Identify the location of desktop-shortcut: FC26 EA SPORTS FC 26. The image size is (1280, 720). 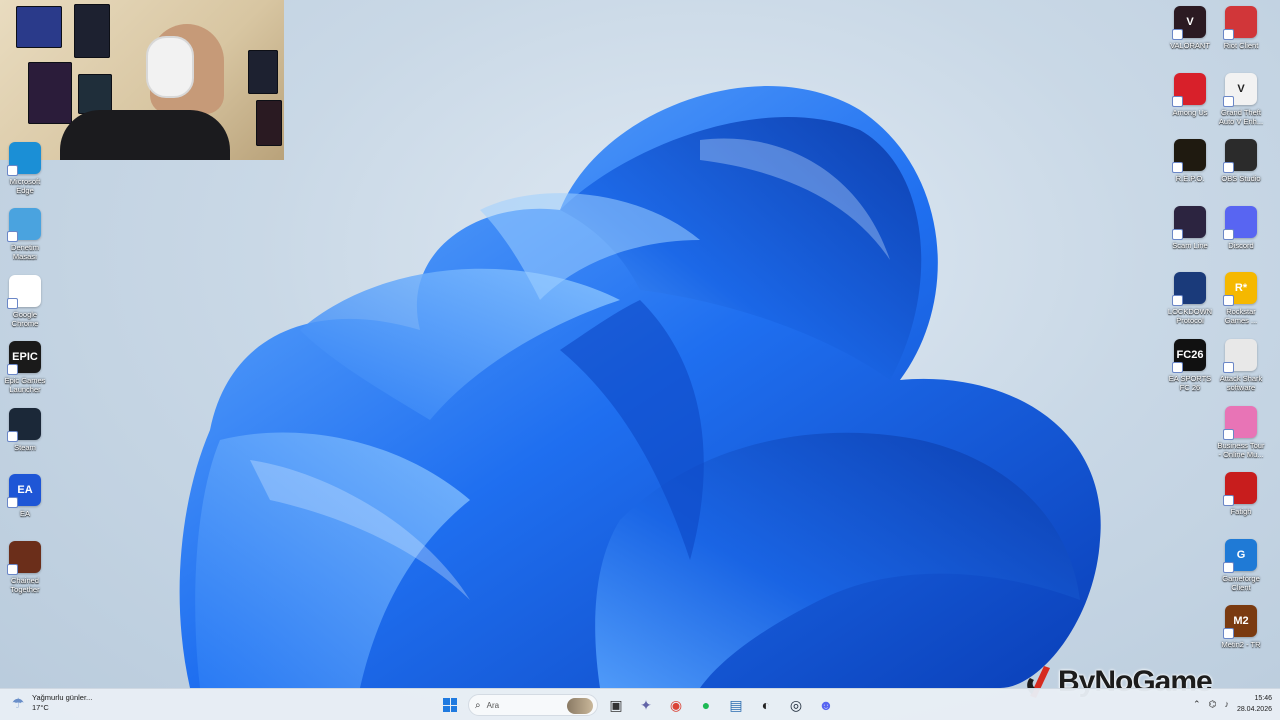
(1190, 365).